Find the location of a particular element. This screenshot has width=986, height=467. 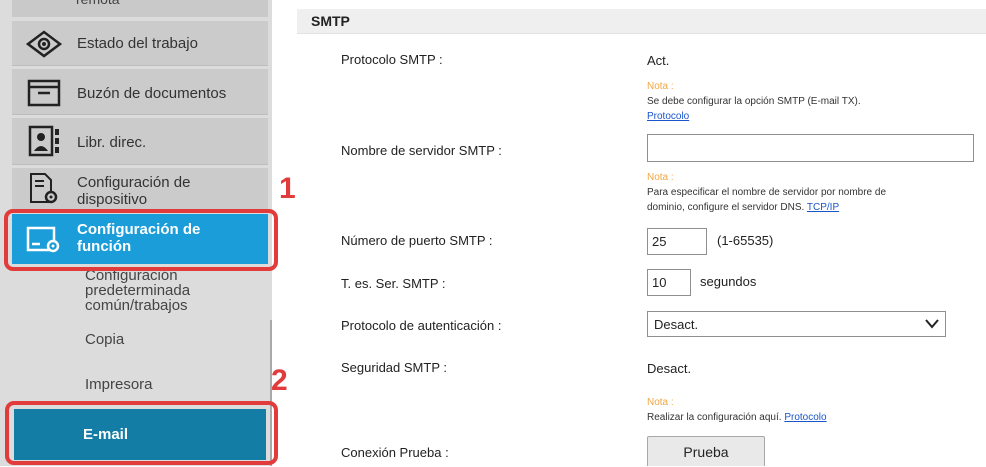

sidebar-subitem-copy: Copia is located at coordinates (140, 342).